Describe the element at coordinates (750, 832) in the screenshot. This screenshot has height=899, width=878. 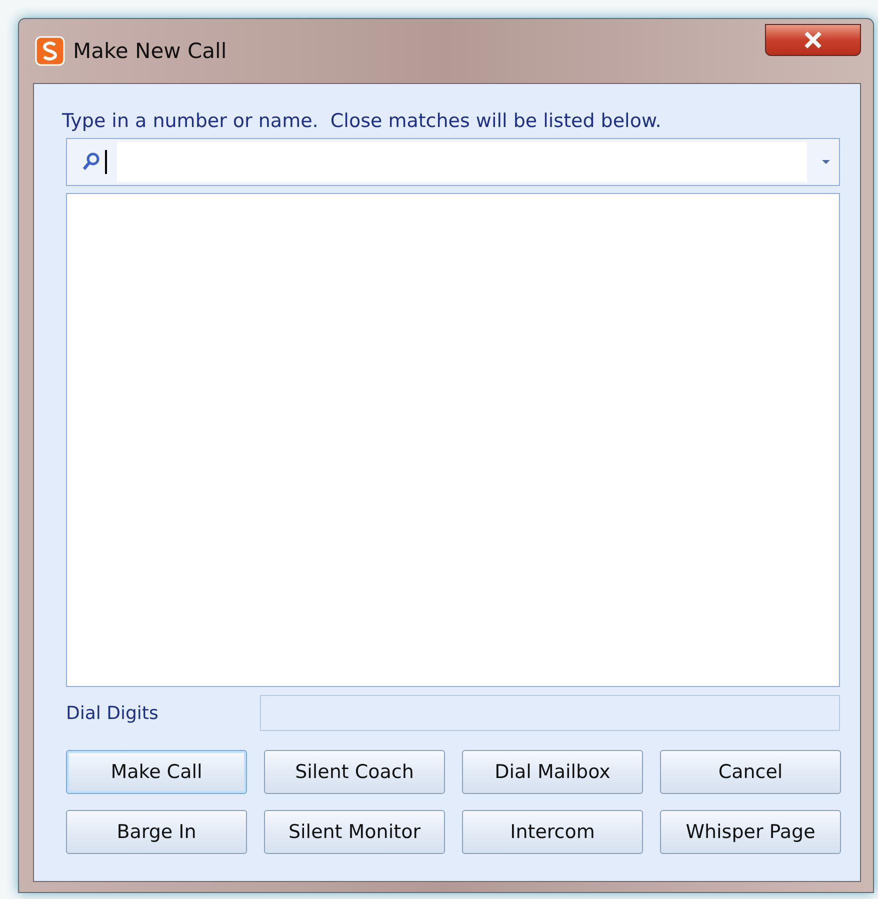
I see `action-button: Whisper Page` at that location.